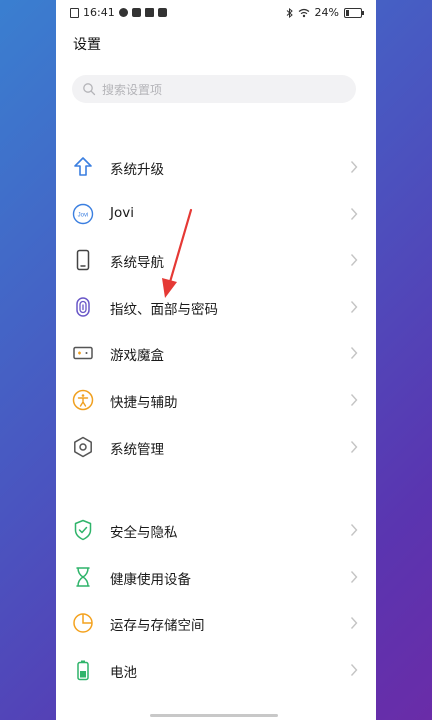 This screenshot has height=720, width=432. Describe the element at coordinates (144, 403) in the screenshot. I see `settings-item-label: 快捷与辅助` at that location.